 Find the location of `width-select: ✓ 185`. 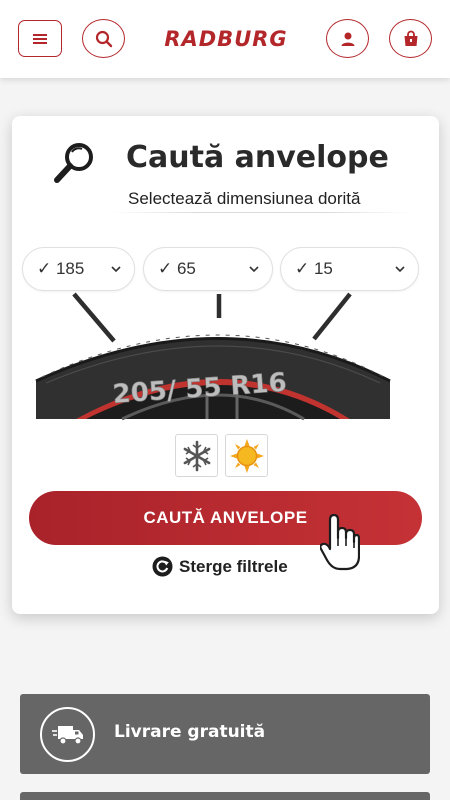

width-select: ✓ 185 is located at coordinates (78, 269).